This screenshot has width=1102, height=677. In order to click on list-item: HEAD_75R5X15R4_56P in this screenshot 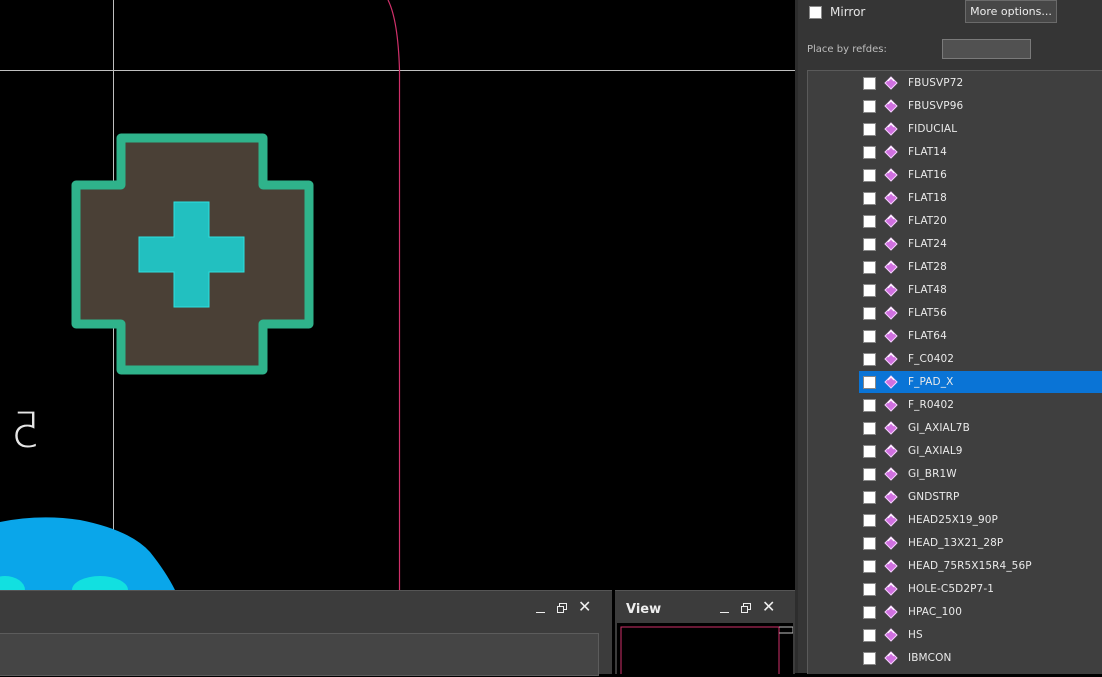, I will do `click(980, 566)`.